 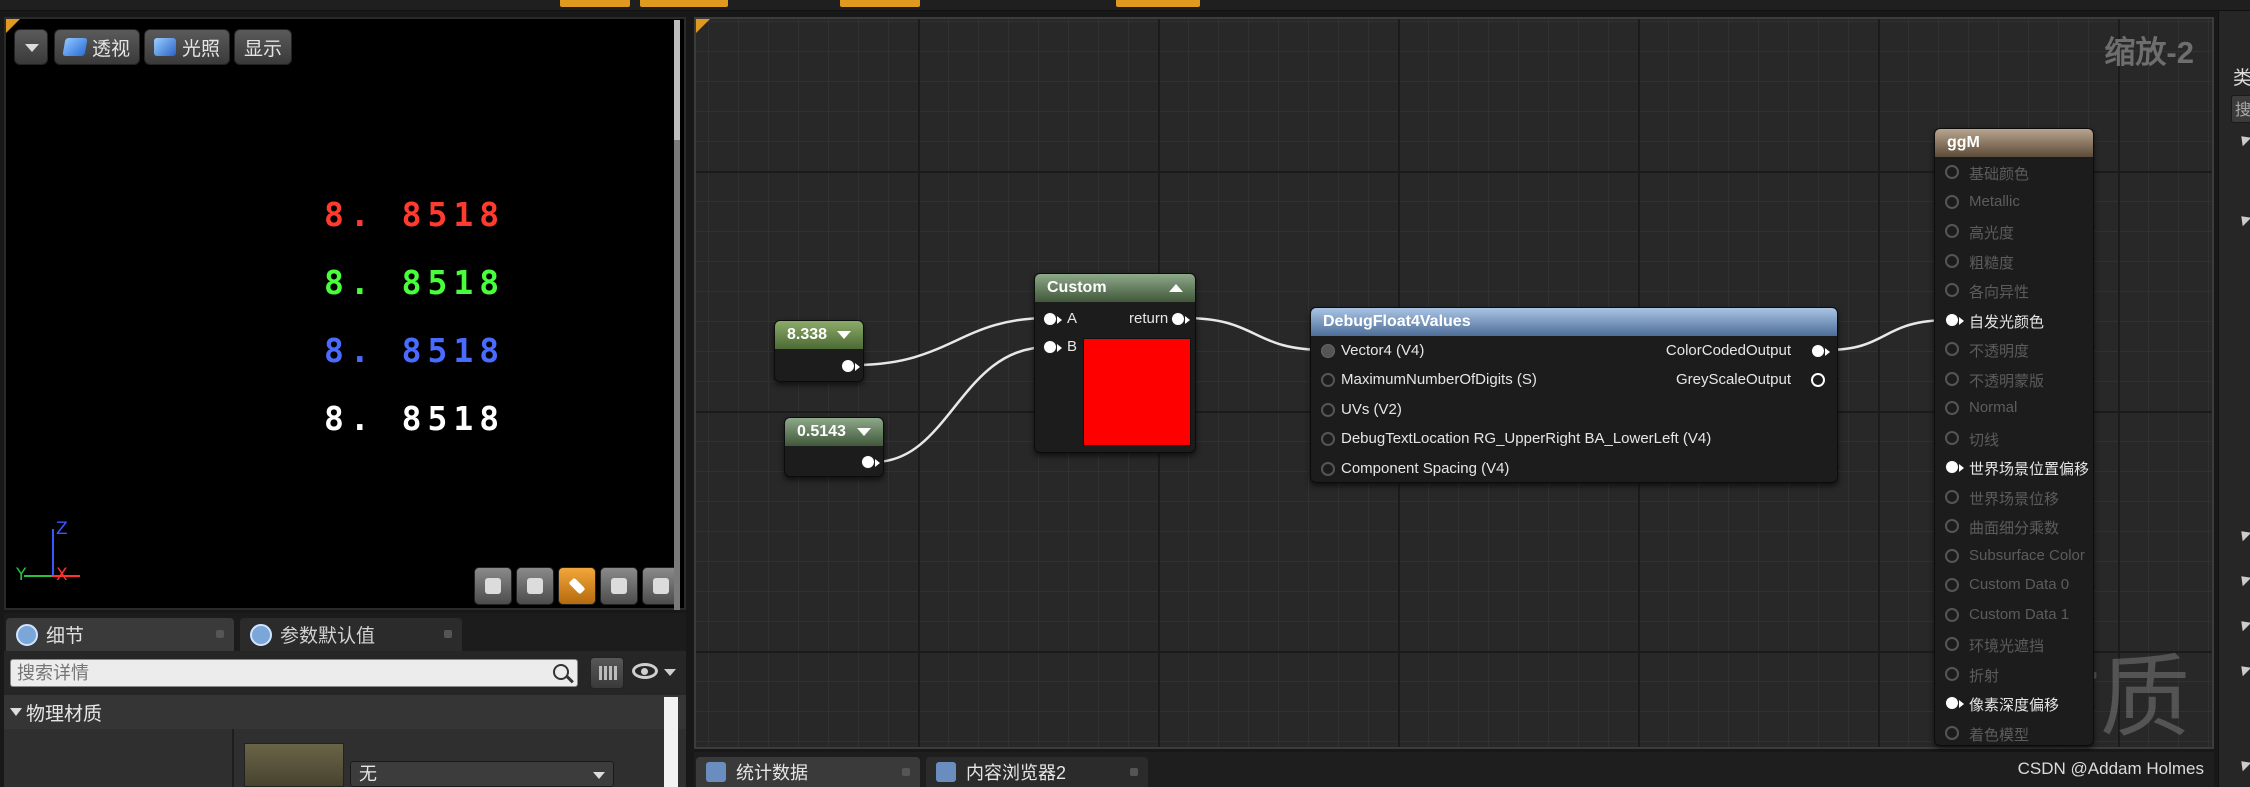 I want to click on sphere-preview-button, so click(x=535, y=586).